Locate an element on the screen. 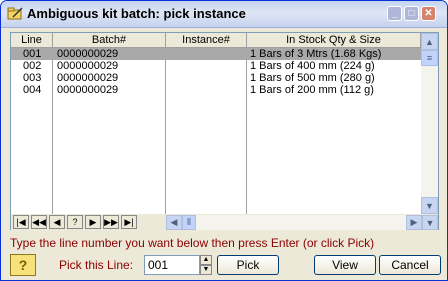 The height and width of the screenshot is (281, 448). cell-stock: 1 Bars of 3 Mtrs (1.68 Kgs) is located at coordinates (316, 54).